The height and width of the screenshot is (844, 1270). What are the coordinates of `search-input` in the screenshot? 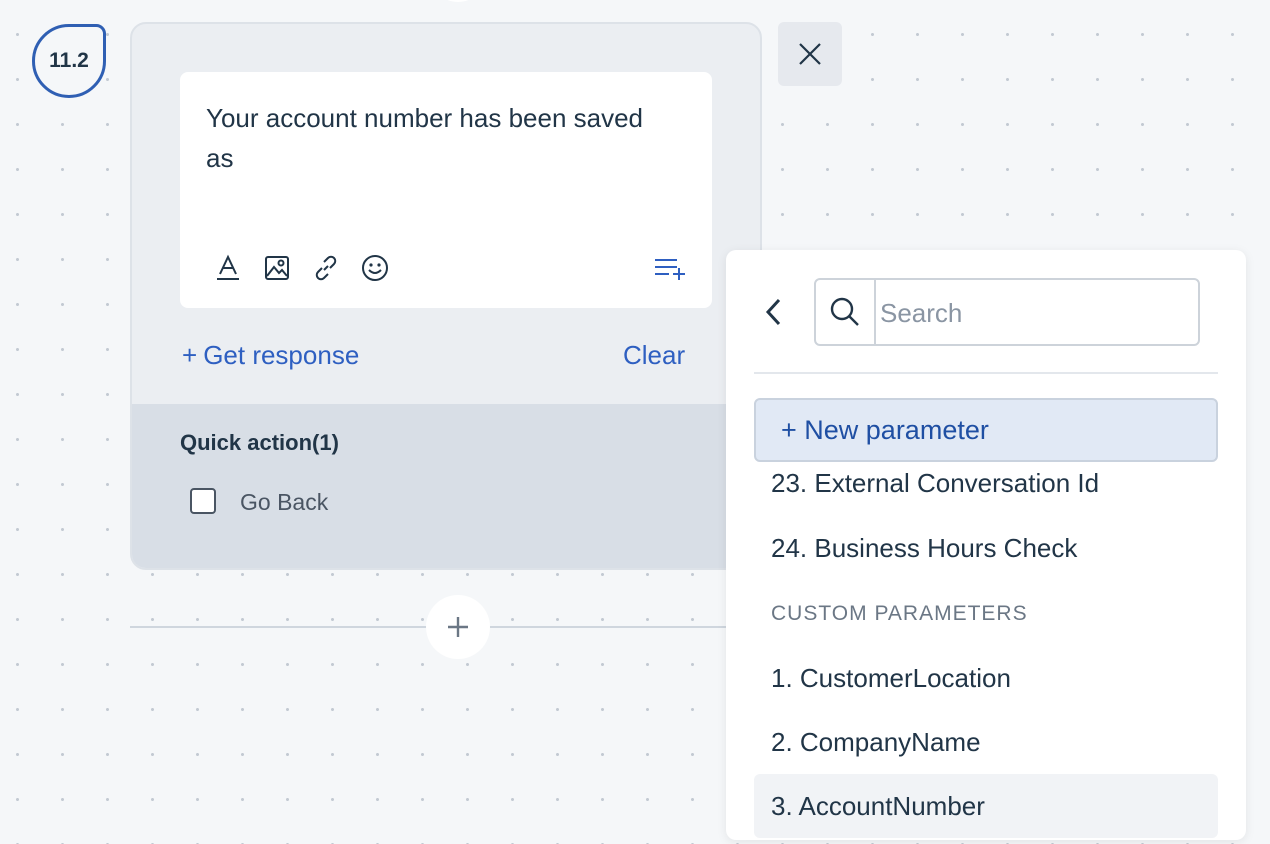 It's located at (1030, 313).